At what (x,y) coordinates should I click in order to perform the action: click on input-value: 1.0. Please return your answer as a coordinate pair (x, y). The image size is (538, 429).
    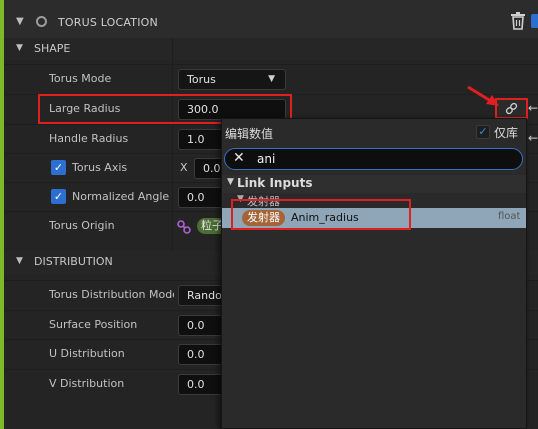
    Looking at the image, I should click on (196, 139).